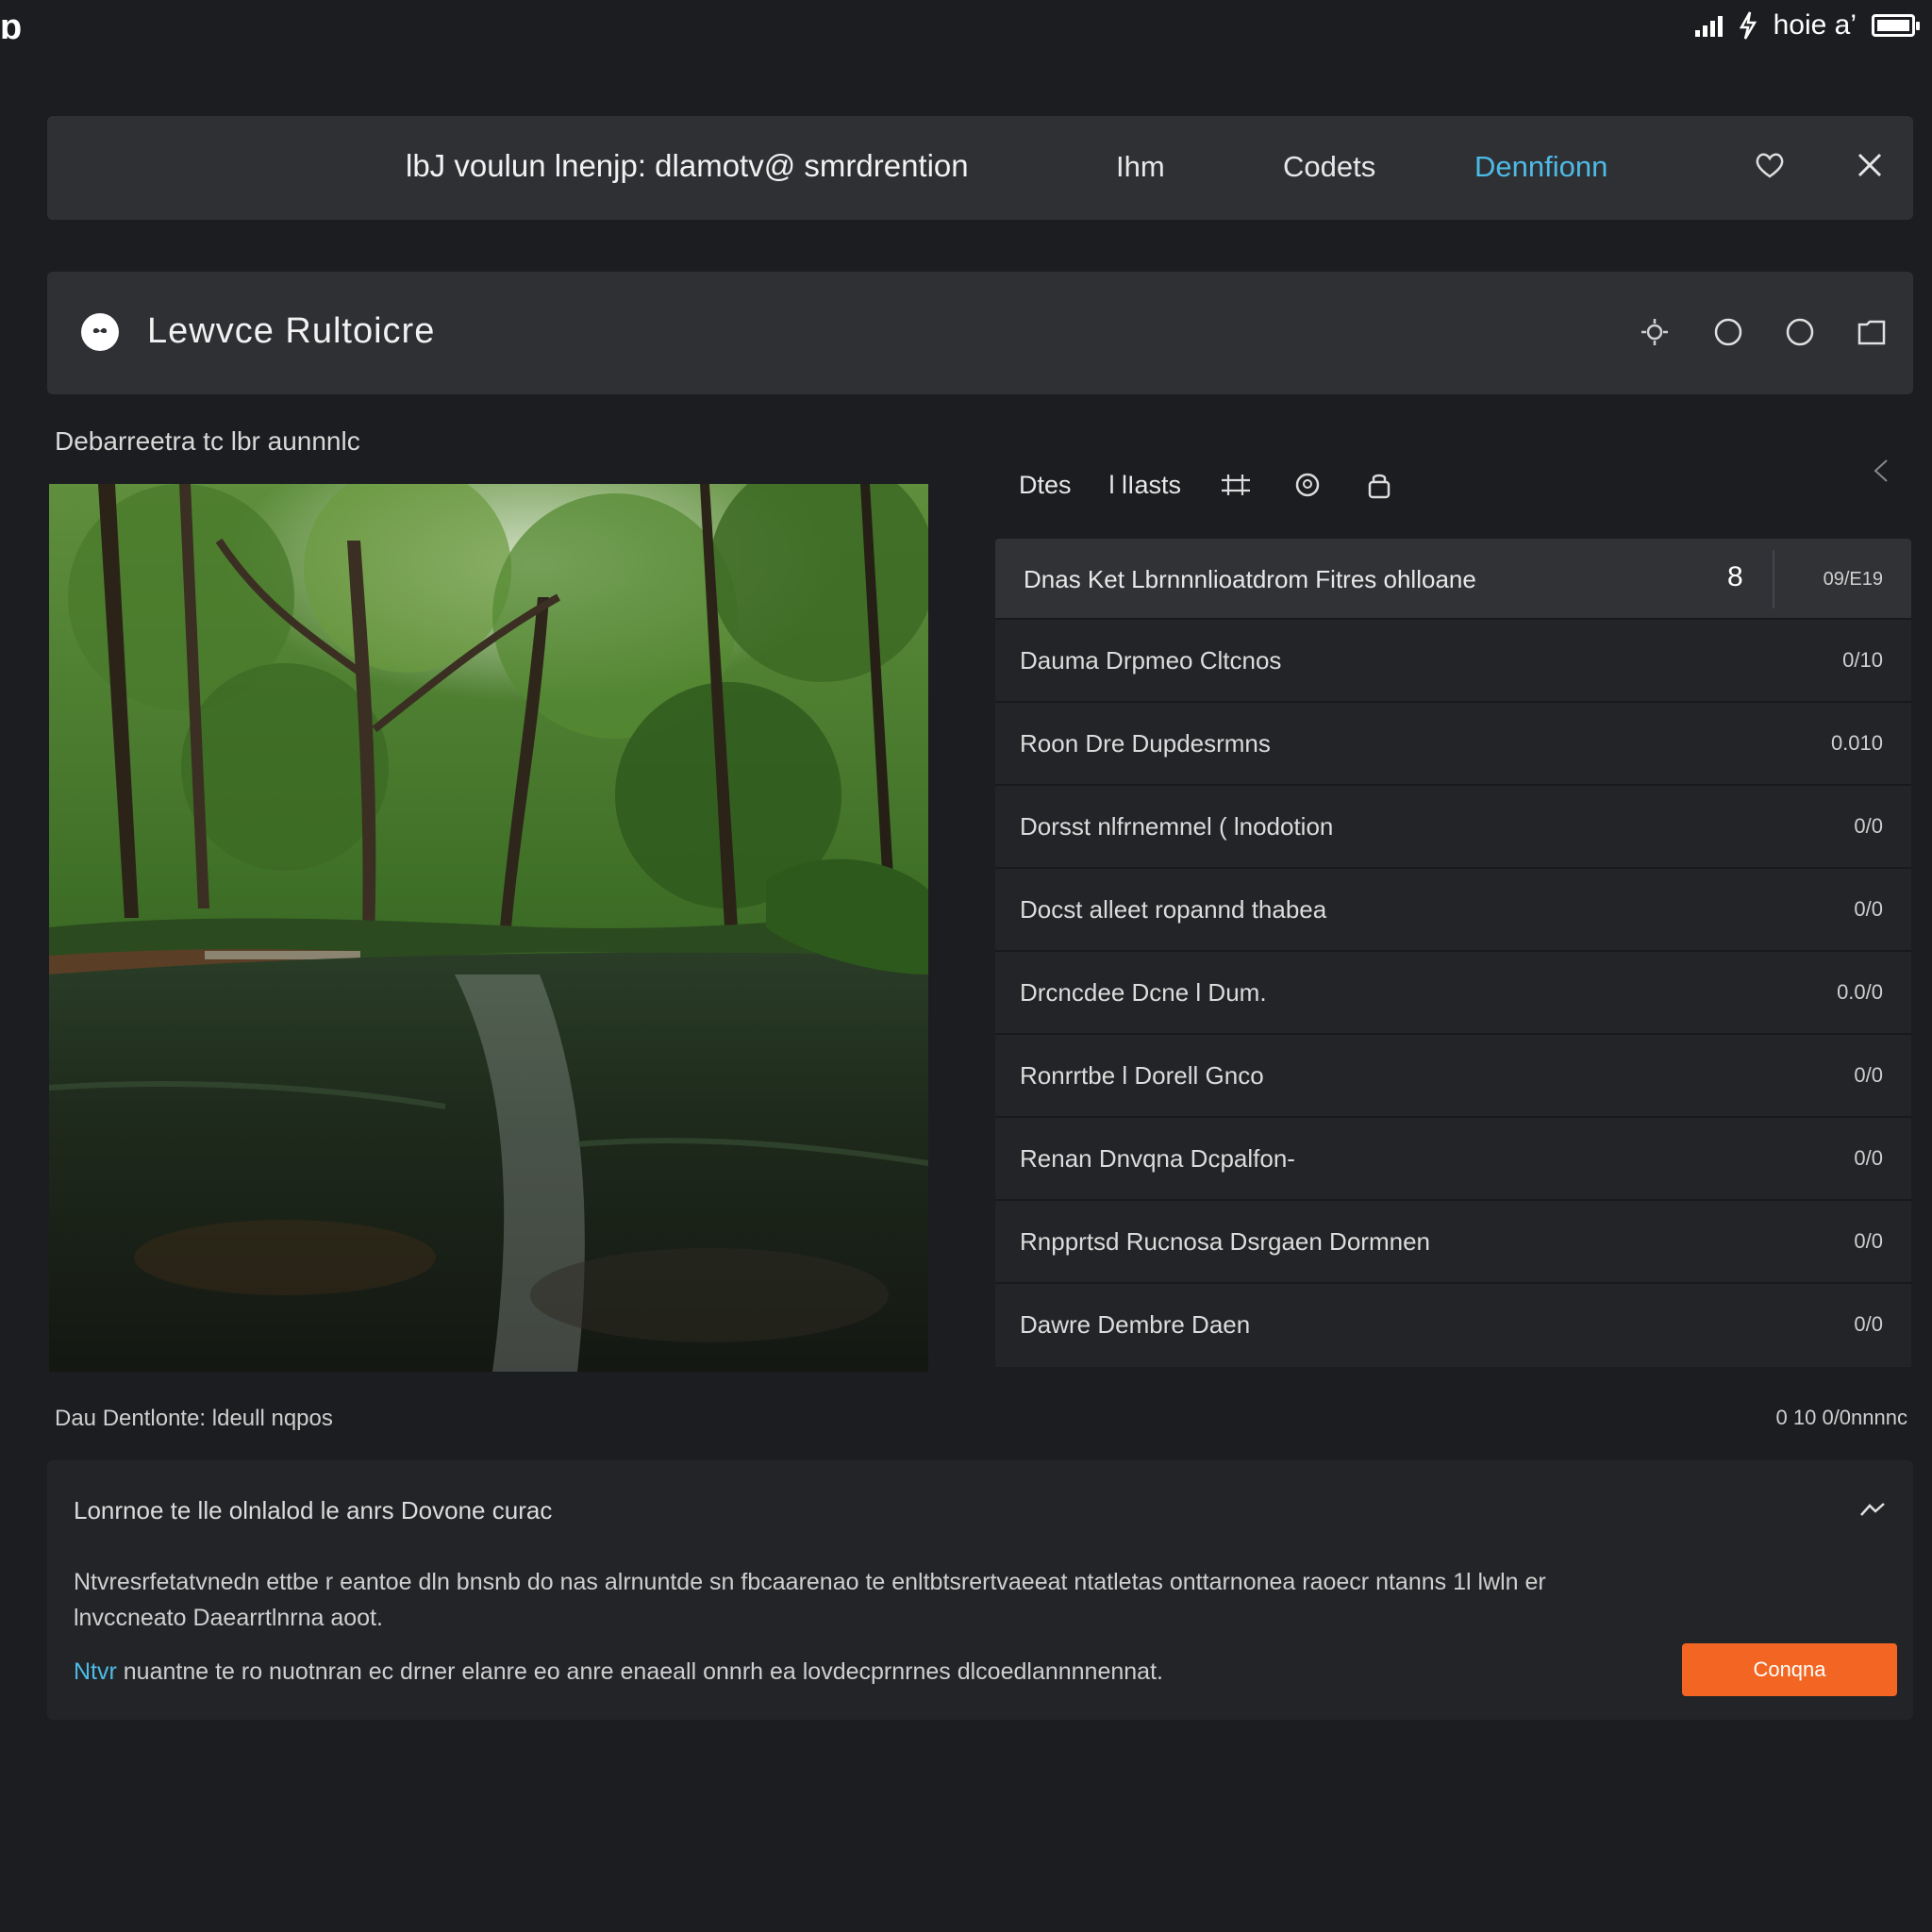 The image size is (1932, 1932). I want to click on signal-strength-icon, so click(1709, 25).